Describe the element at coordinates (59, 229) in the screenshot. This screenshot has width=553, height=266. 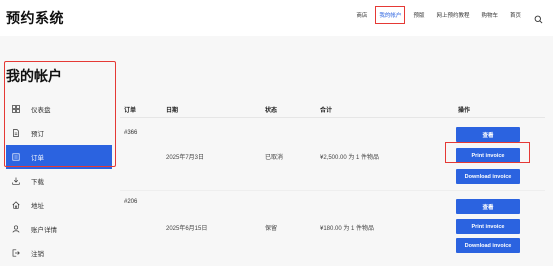
I see `menu-item-account-details: 账户详情` at that location.